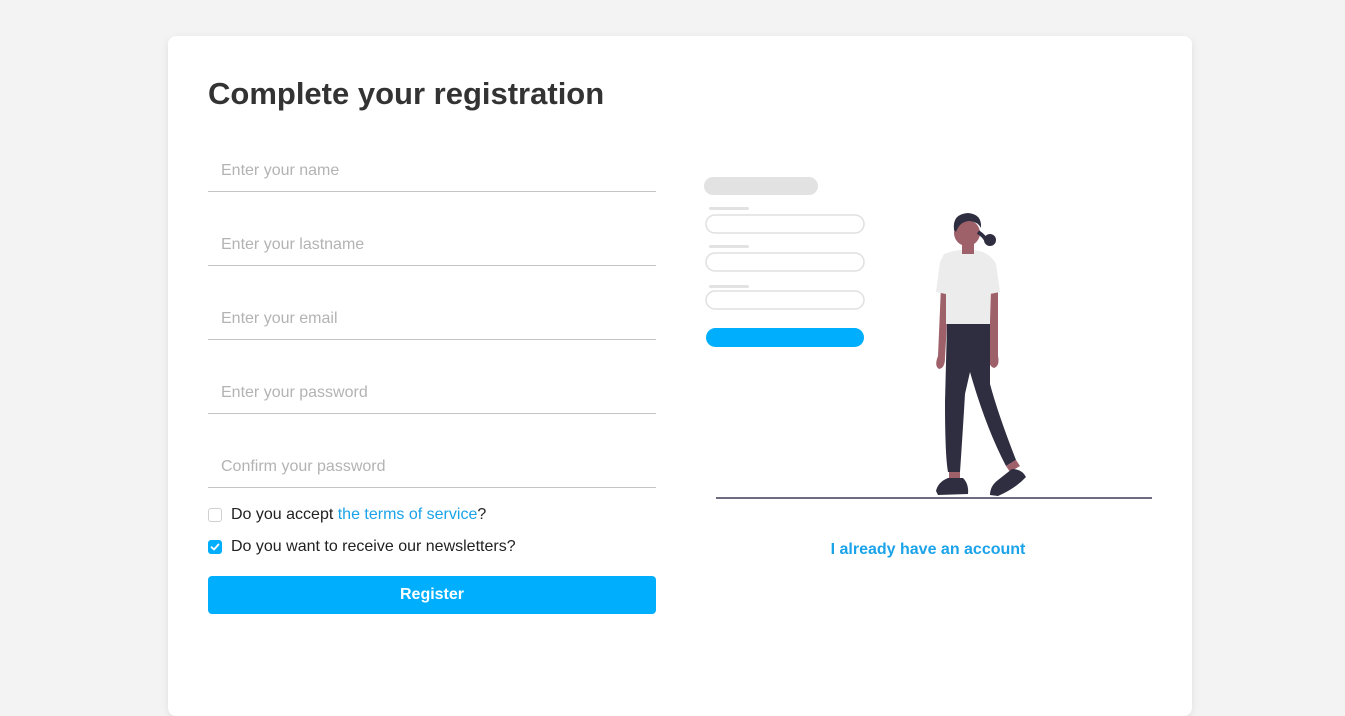 The width and height of the screenshot is (1345, 716). I want to click on checkmark-icon, so click(215, 547).